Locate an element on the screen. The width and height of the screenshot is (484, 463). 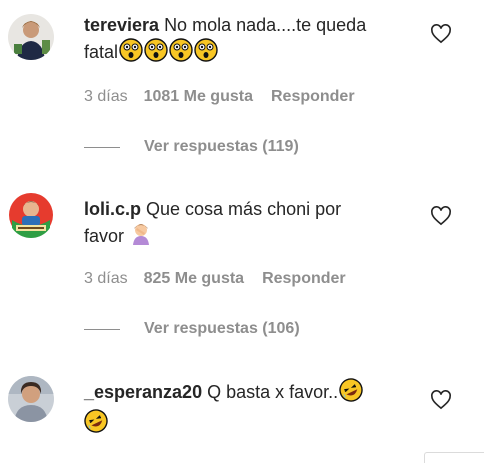
view-replies-button: Ver respuestas (119) is located at coordinates (191, 147).